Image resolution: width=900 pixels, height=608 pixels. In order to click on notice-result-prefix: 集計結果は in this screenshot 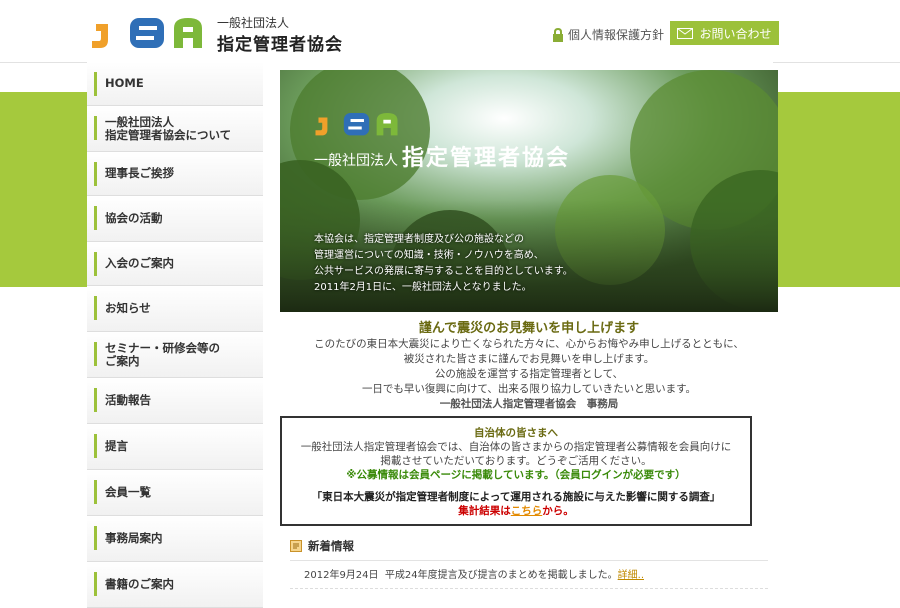, I will do `click(484, 511)`.